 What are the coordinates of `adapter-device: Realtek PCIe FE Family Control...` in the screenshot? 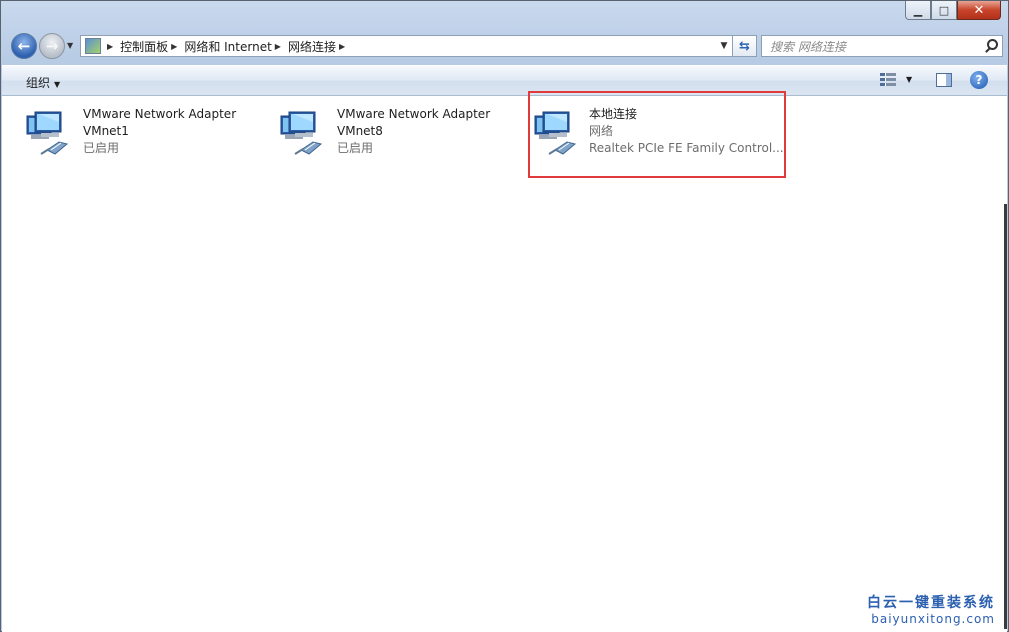 It's located at (686, 148).